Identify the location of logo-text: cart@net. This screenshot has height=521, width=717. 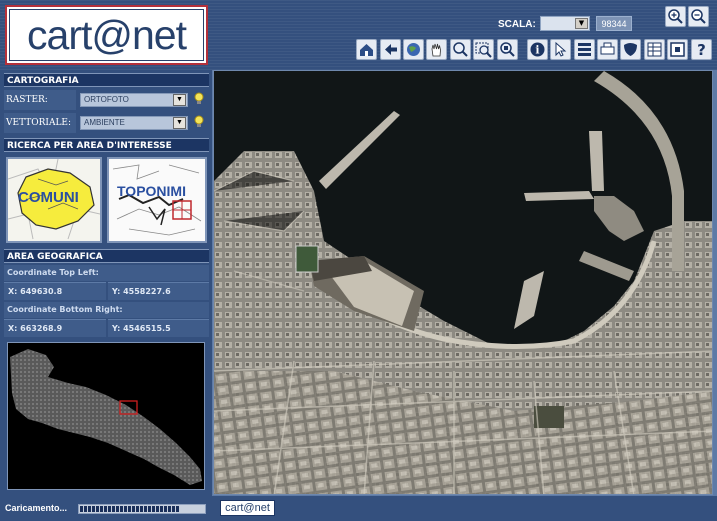
(107, 35).